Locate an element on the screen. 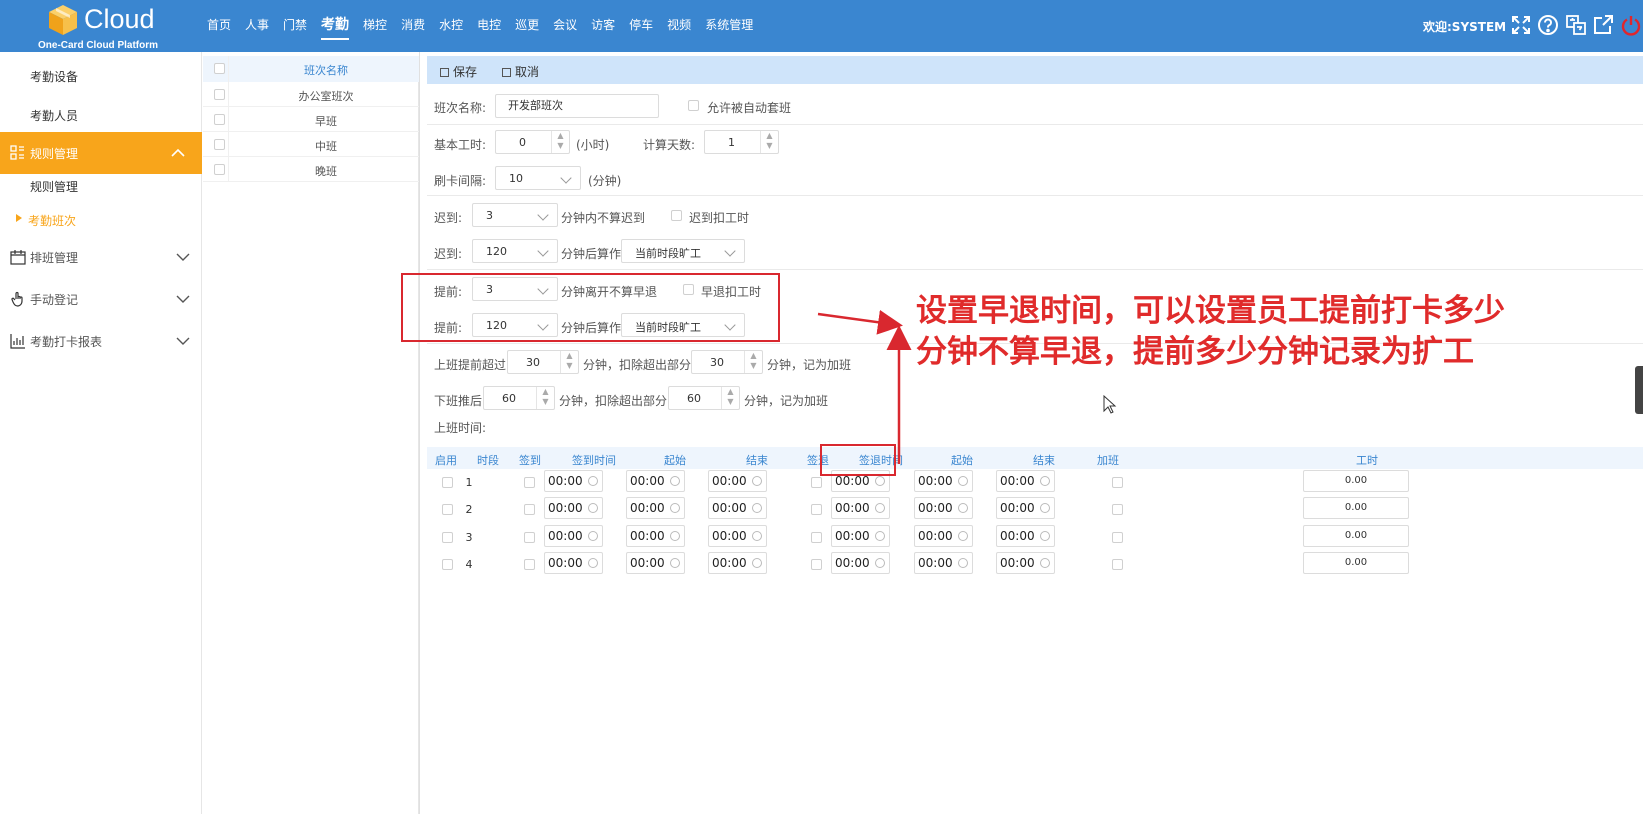 This screenshot has width=1643, height=814. nav-item: 停车 is located at coordinates (641, 26).